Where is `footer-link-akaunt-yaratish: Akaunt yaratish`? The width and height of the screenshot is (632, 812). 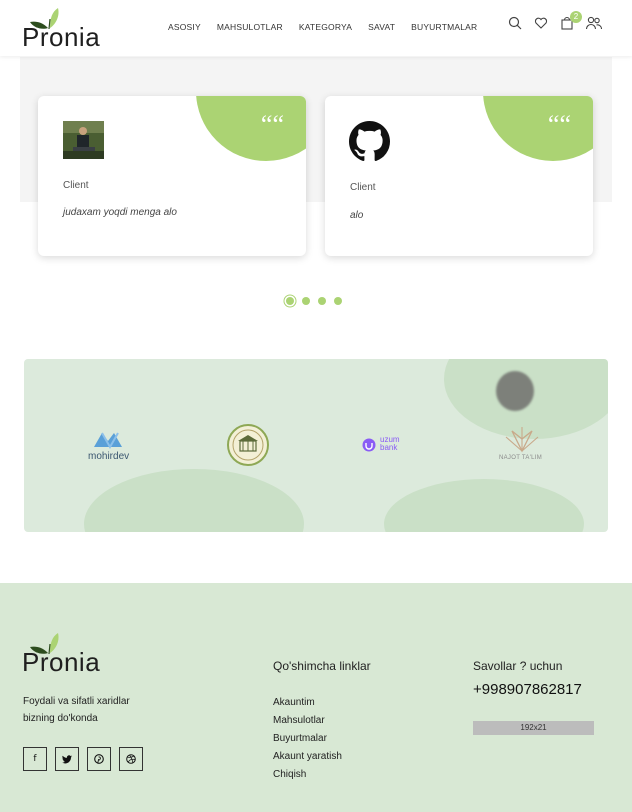 footer-link-akaunt-yaratish: Akaunt yaratish is located at coordinates (307, 757).